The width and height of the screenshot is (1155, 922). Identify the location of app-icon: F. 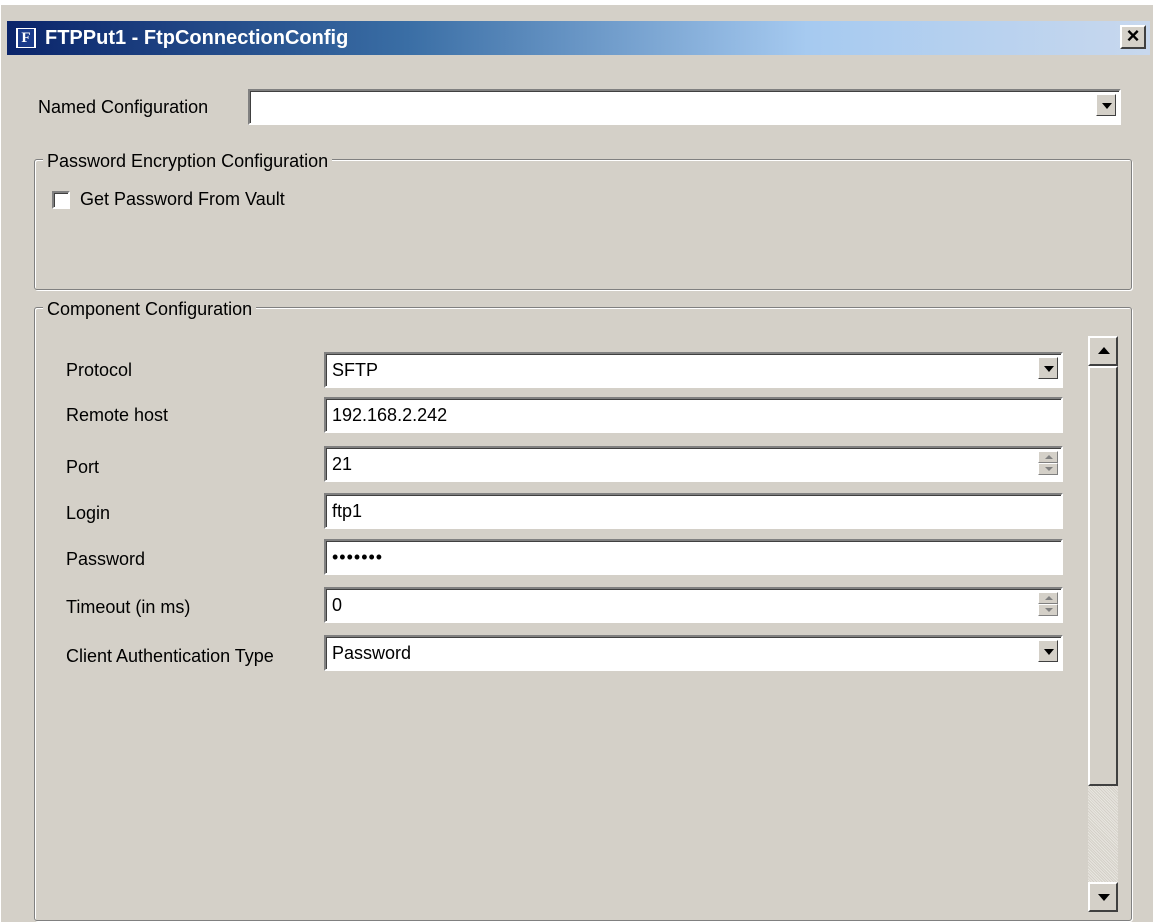
(26, 38).